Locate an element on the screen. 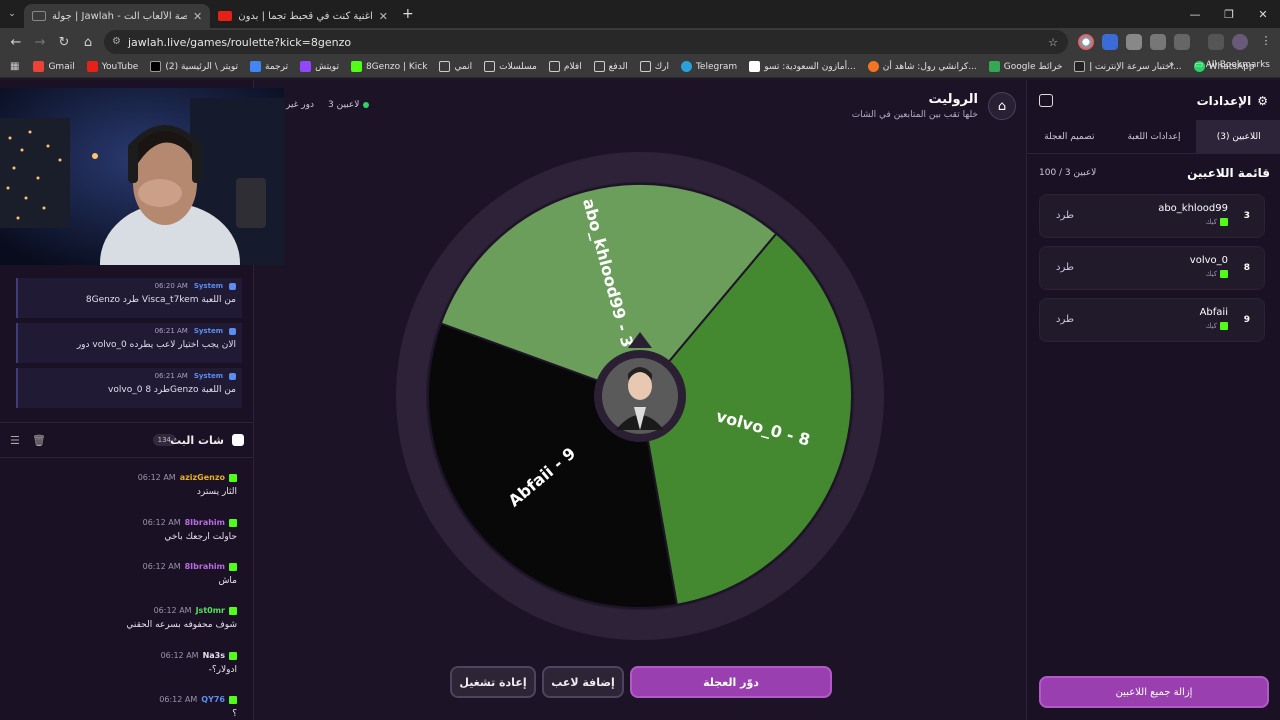  bookmark-item: (2) تويتر \ الرئيسية is located at coordinates (194, 66).